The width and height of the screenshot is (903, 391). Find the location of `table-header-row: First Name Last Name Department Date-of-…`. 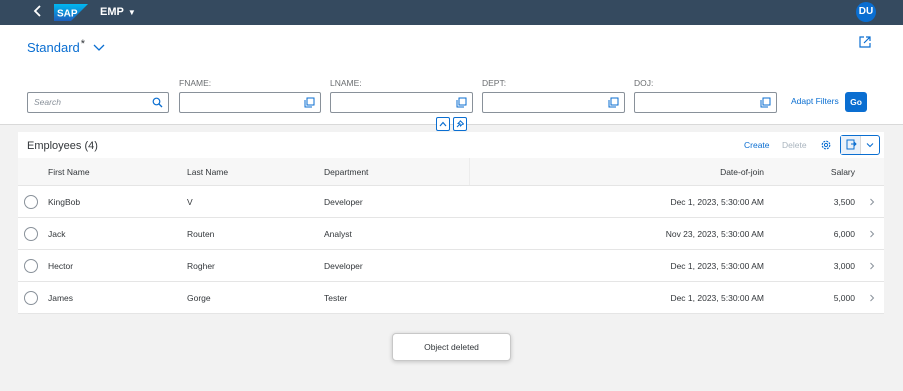

table-header-row: First Name Last Name Department Date-of-… is located at coordinates (451, 172).